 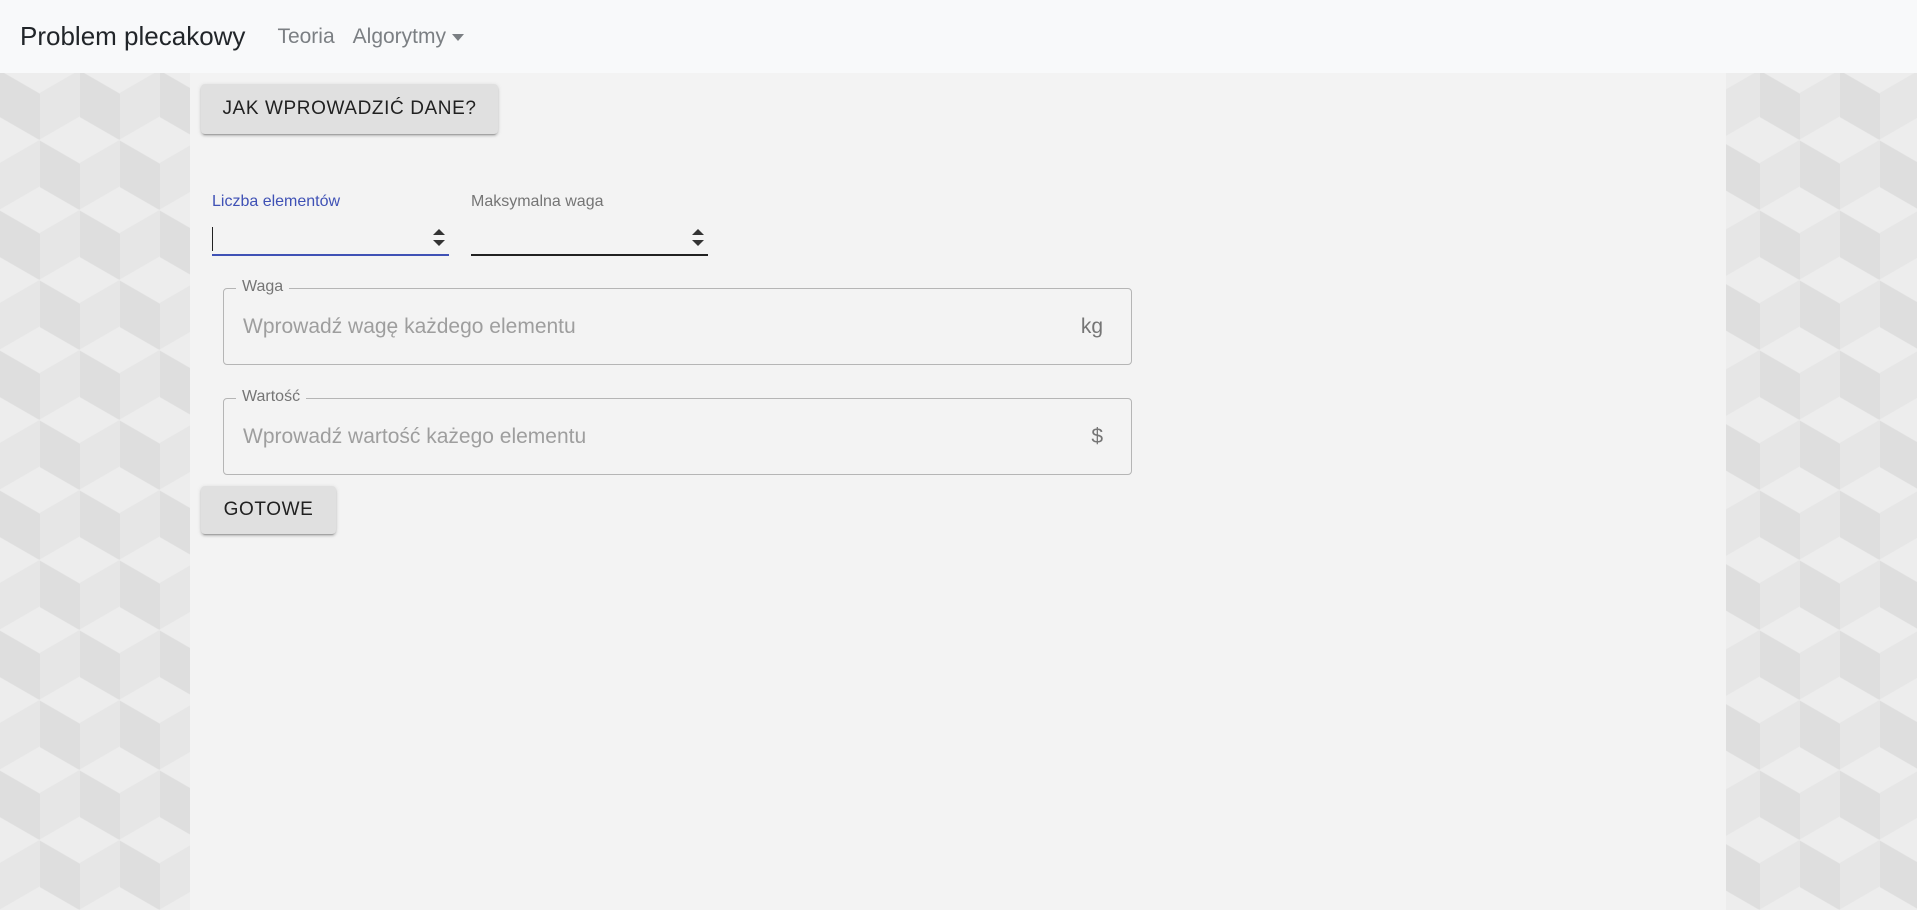 I want to click on weights-placeholder: Wprowadź wagę każdego elementu, so click(x=409, y=326).